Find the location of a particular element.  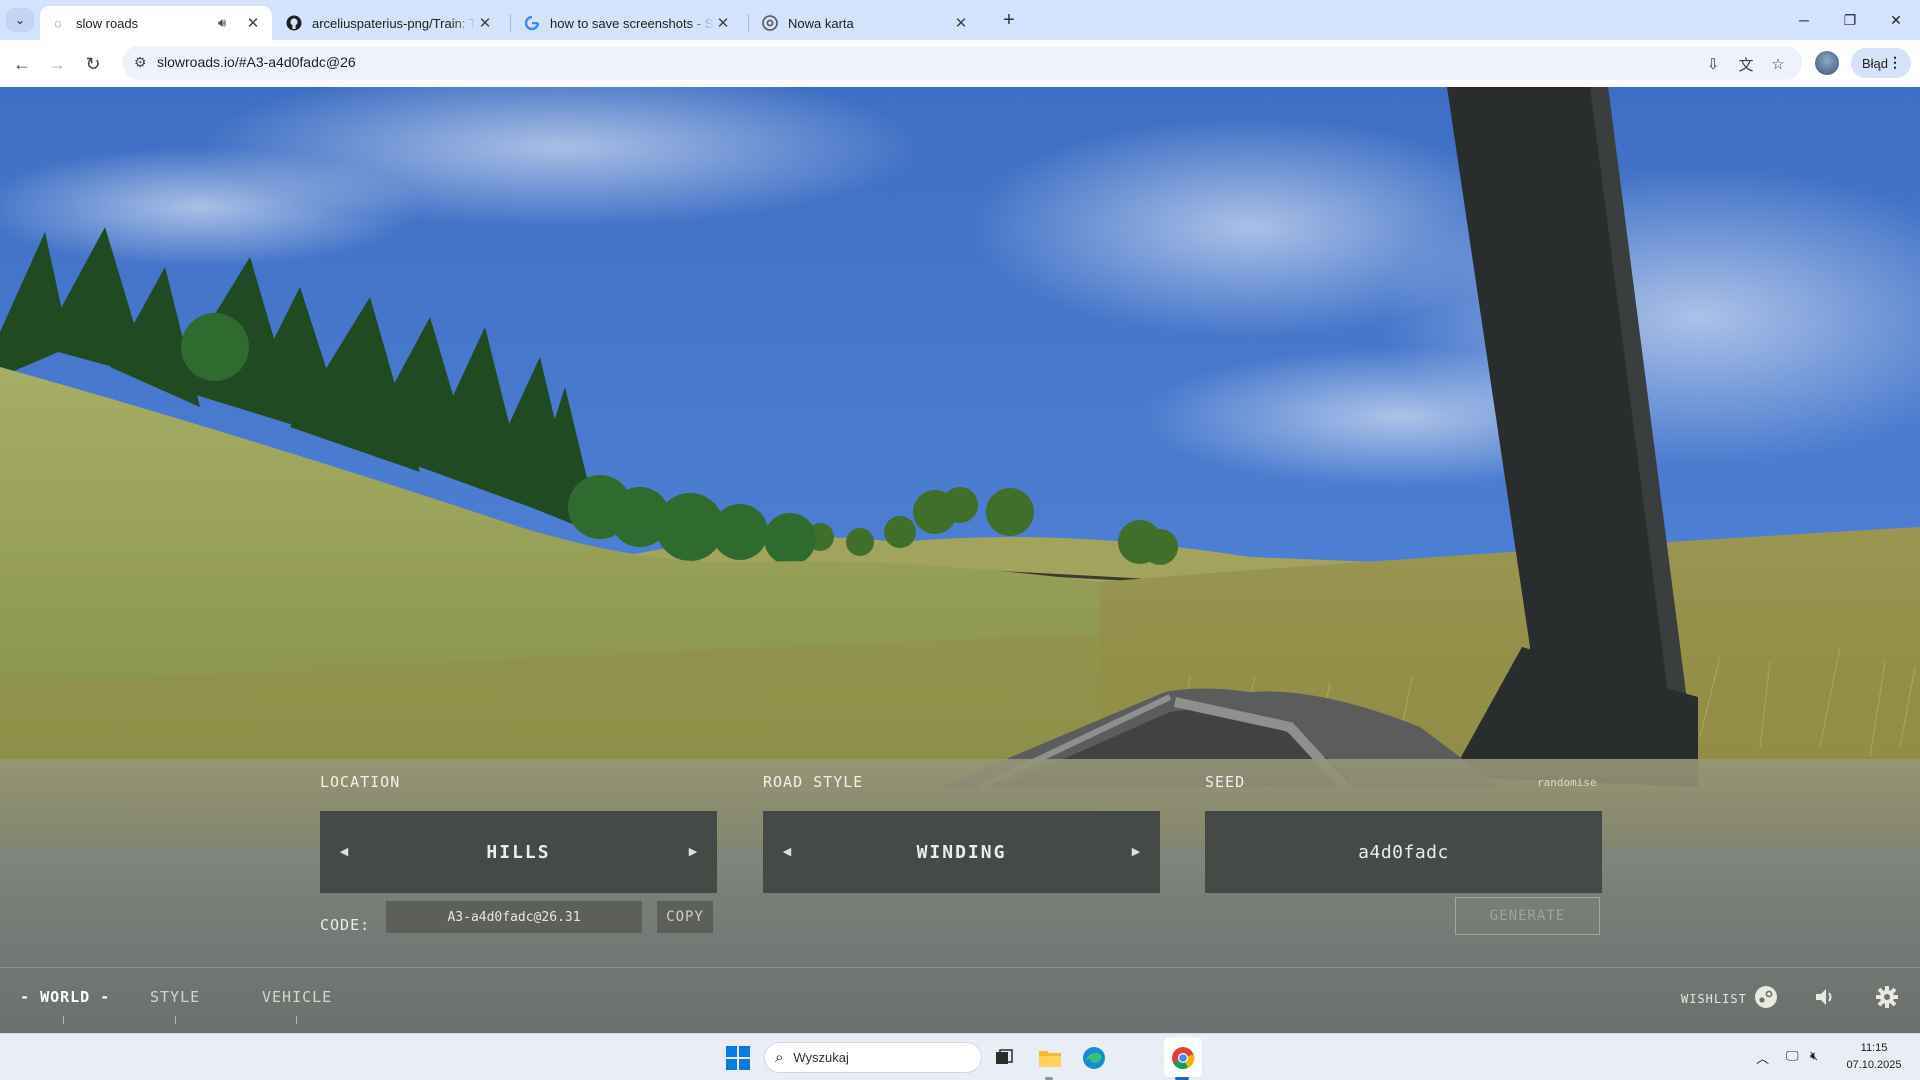

profile-error-button: Błąd ⋮ is located at coordinates (1881, 63).